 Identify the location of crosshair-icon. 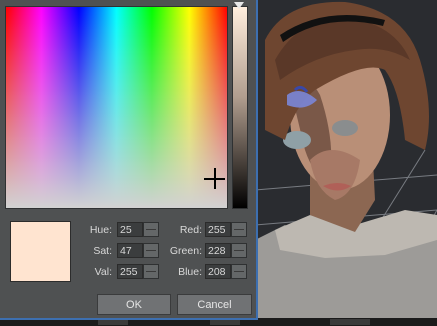
(214, 178).